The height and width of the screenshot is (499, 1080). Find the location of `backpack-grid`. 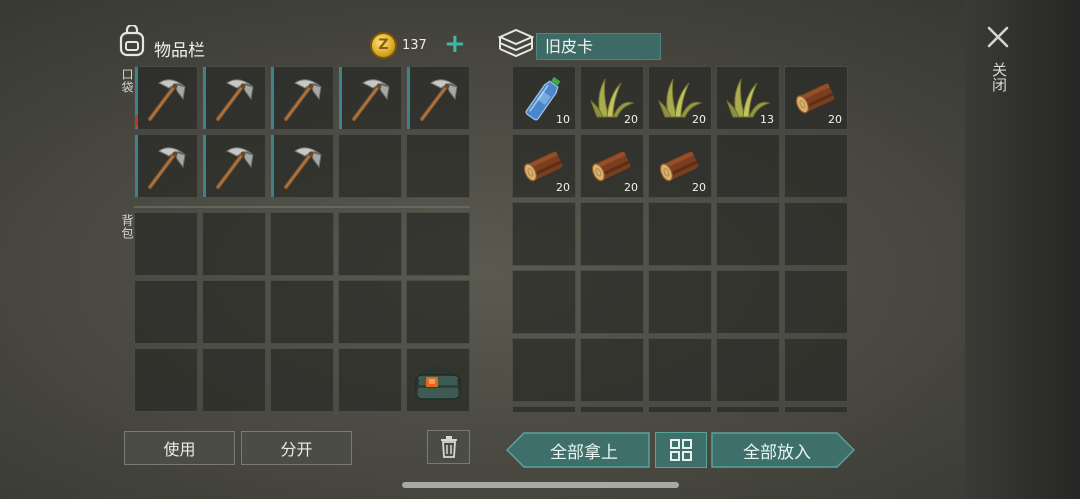

backpack-grid is located at coordinates (302, 312).